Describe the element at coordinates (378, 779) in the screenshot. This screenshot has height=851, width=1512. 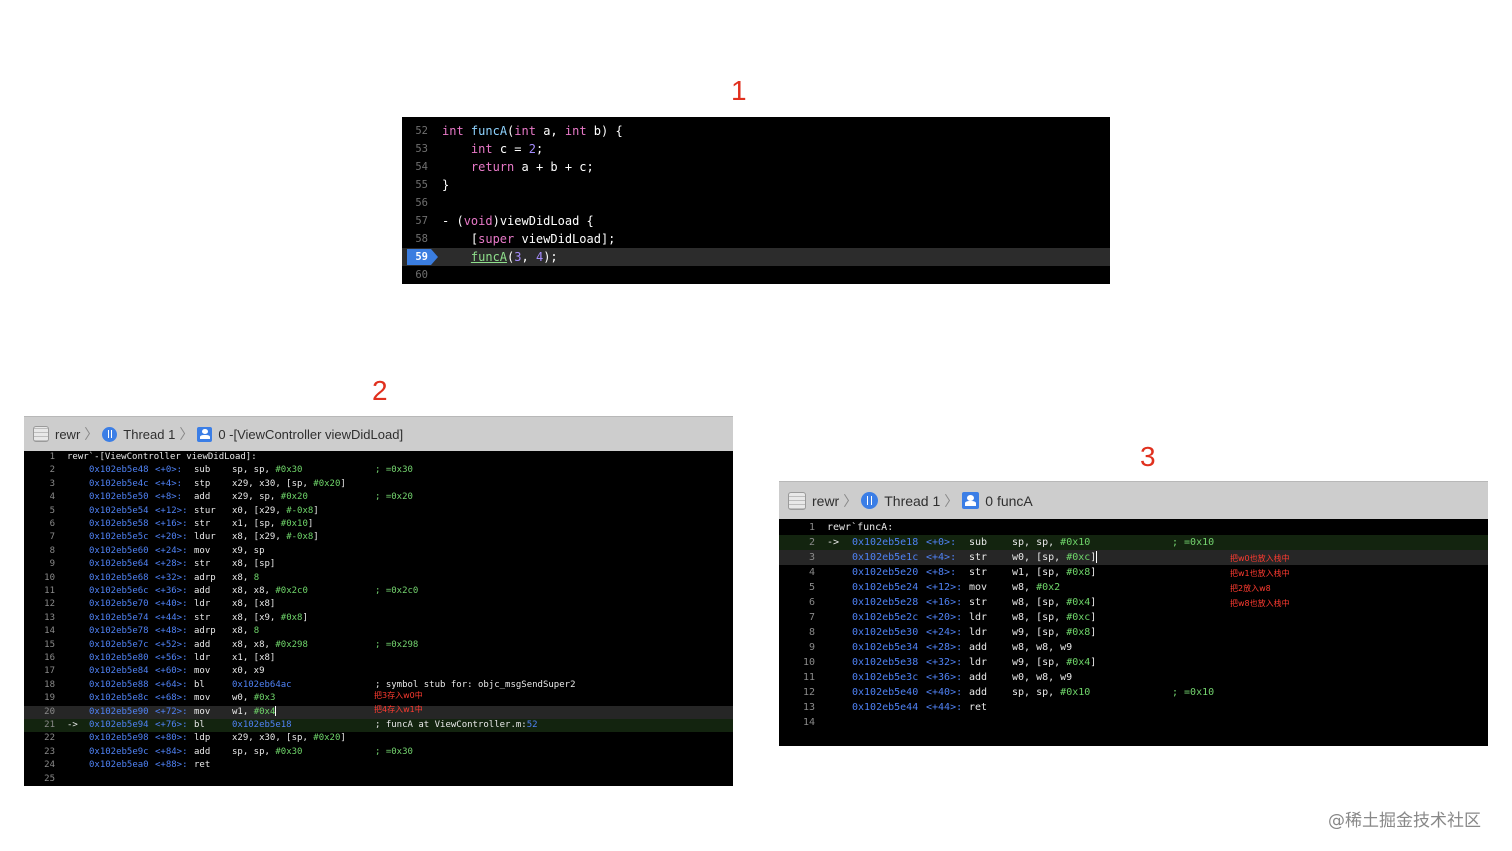
I see `disassembly-line: 25` at that location.